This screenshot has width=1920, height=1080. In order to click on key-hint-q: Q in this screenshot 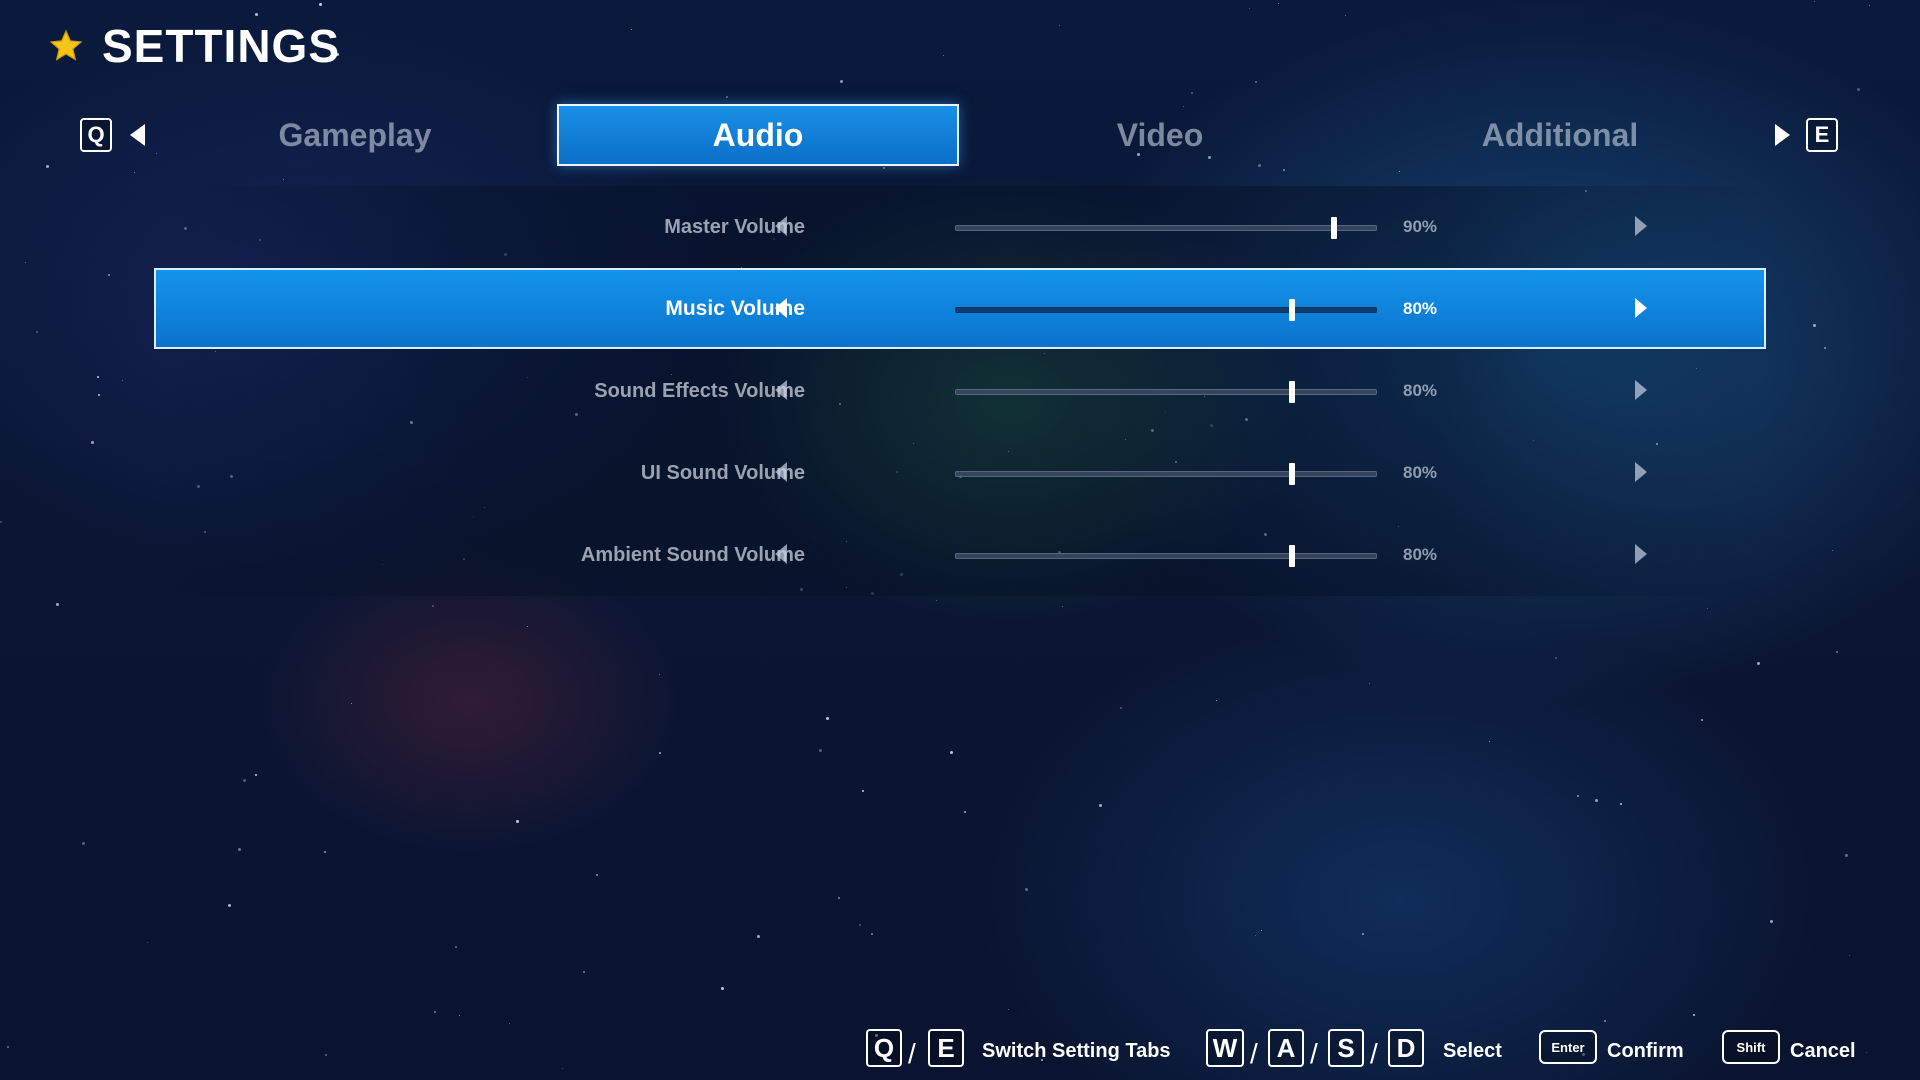, I will do `click(884, 1048)`.